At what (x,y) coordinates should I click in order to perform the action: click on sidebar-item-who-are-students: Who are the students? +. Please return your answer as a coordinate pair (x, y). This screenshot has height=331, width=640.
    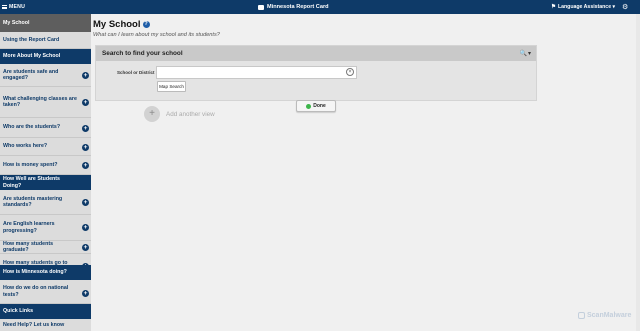
    Looking at the image, I should click on (45, 128).